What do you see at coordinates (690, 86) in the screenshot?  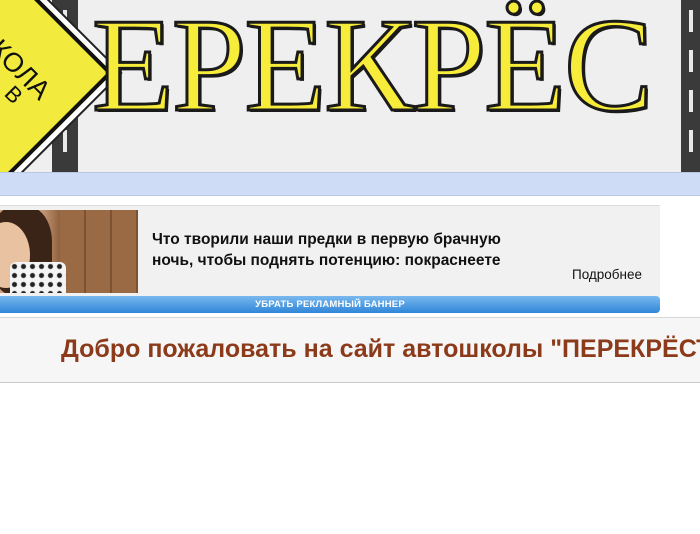 I see `road-stripe-right` at bounding box center [690, 86].